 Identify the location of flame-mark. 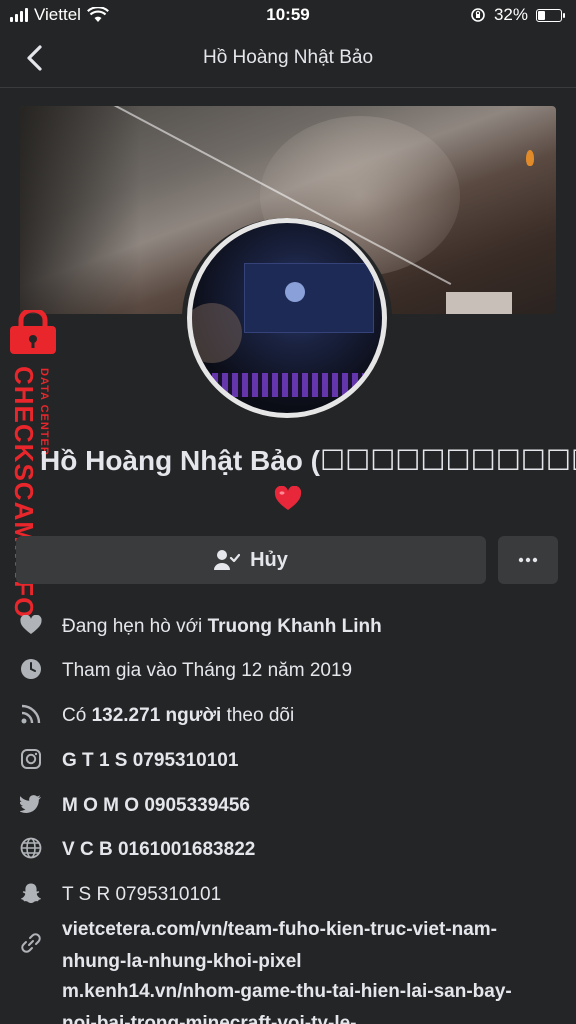
(530, 158).